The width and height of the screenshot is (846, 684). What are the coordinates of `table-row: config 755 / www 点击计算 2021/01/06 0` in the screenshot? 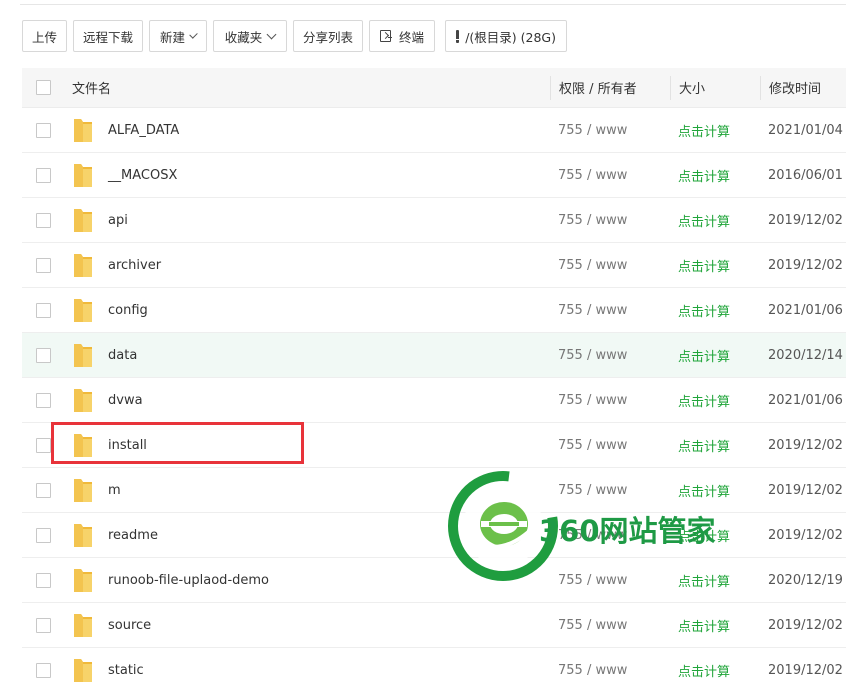 It's located at (434, 310).